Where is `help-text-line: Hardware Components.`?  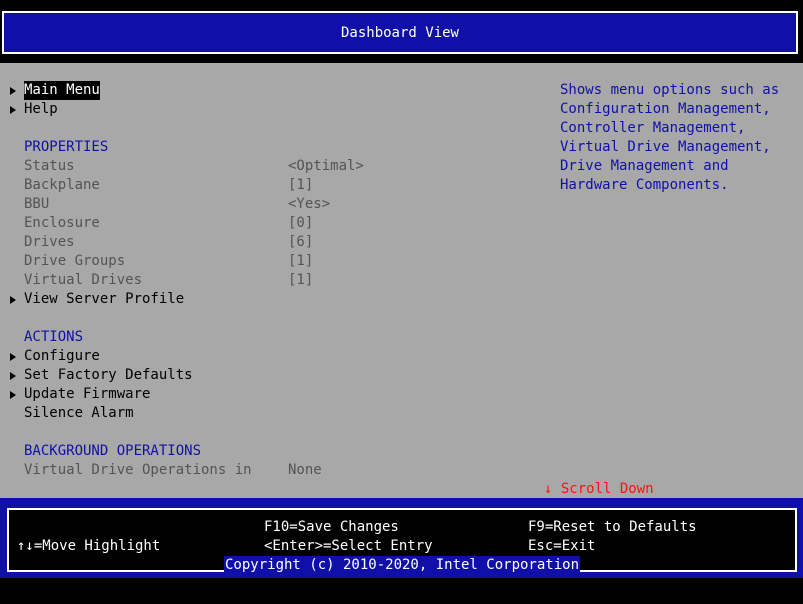
help-text-line: Hardware Components. is located at coordinates (644, 185).